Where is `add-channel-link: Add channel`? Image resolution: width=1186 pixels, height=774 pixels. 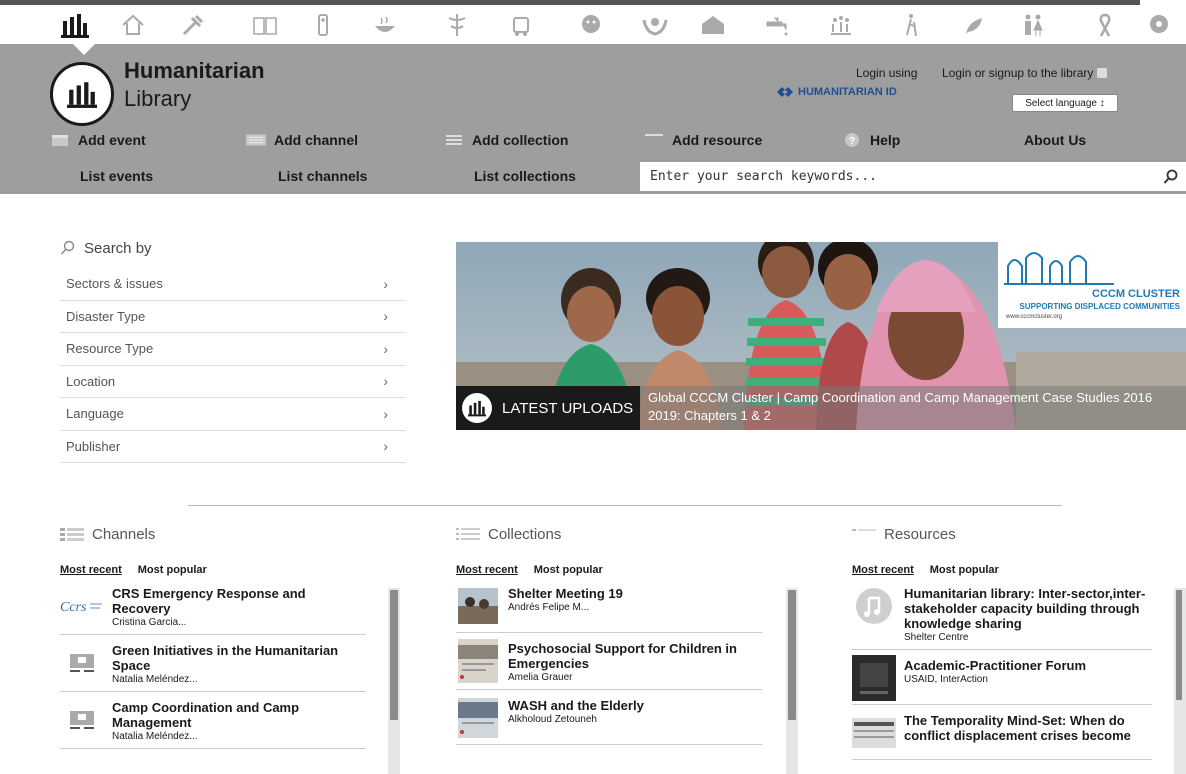
add-channel-link: Add channel is located at coordinates (302, 140).